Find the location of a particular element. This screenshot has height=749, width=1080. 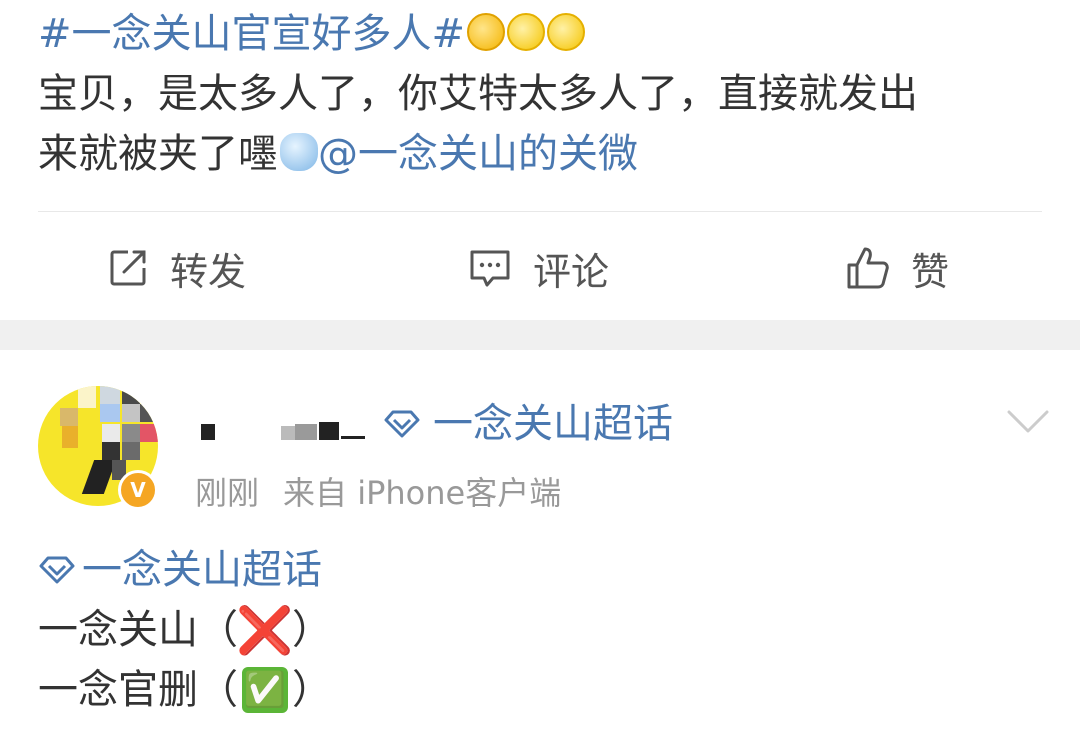

comment-icon is located at coordinates (490, 268).